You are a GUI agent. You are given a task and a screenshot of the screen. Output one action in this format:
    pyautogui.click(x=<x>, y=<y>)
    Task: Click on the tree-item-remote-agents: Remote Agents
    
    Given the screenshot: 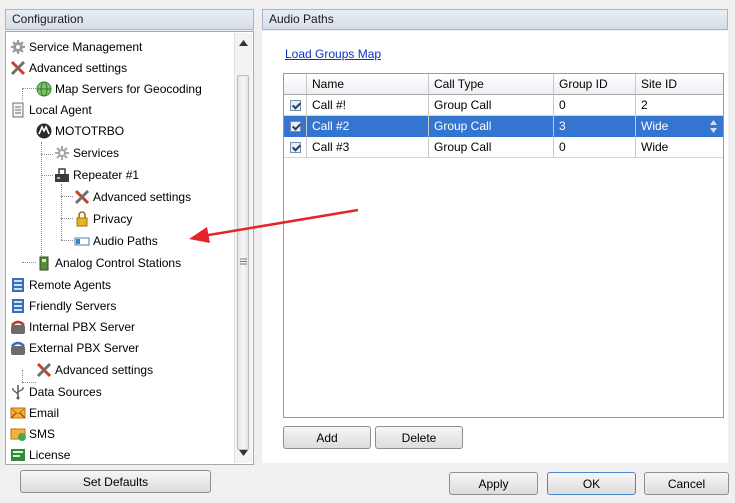 What is the action you would take?
    pyautogui.click(x=60, y=284)
    